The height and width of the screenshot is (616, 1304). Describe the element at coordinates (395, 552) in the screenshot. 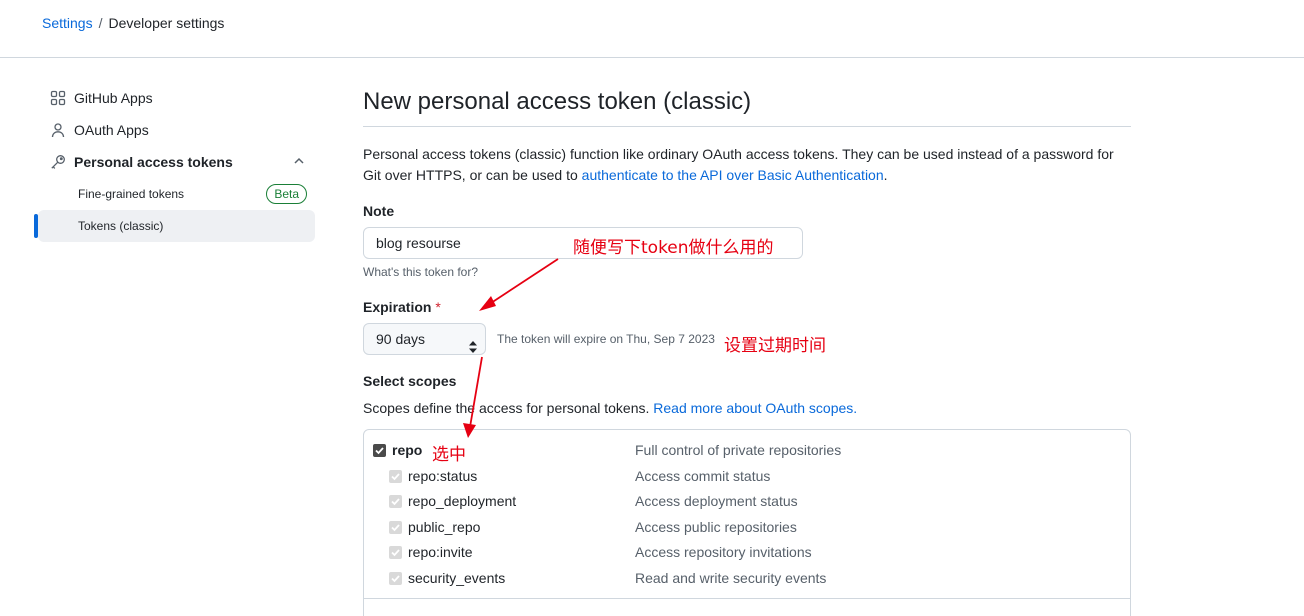

I see `repo-invite-checkbox` at that location.